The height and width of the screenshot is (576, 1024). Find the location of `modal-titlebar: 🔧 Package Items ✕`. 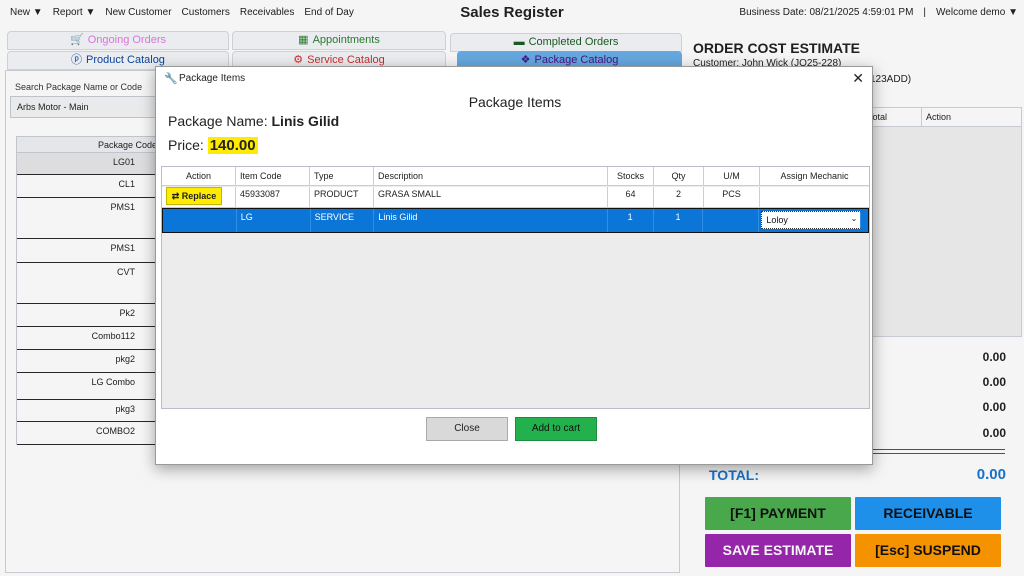

modal-titlebar: 🔧 Package Items ✕ is located at coordinates (514, 79).